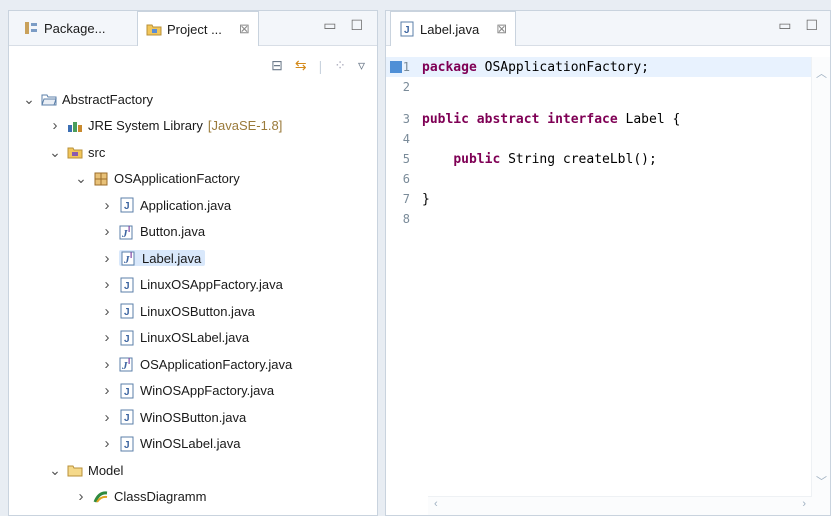 The height and width of the screenshot is (516, 831). I want to click on line-number: 6, so click(406, 179).